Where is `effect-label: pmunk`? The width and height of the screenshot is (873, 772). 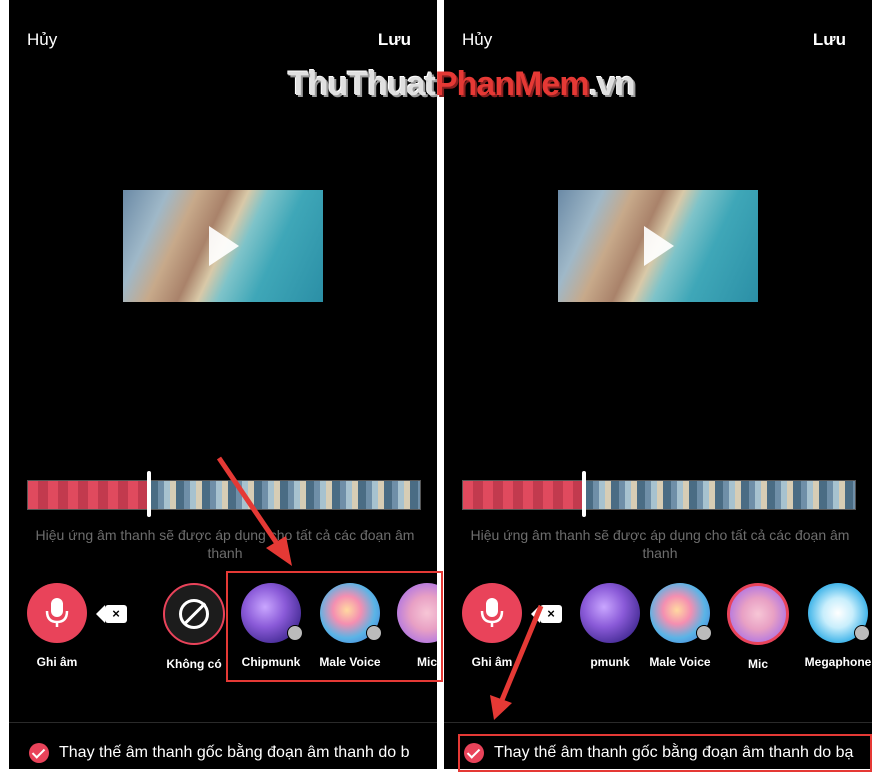
effect-label: pmunk is located at coordinates (610, 662).